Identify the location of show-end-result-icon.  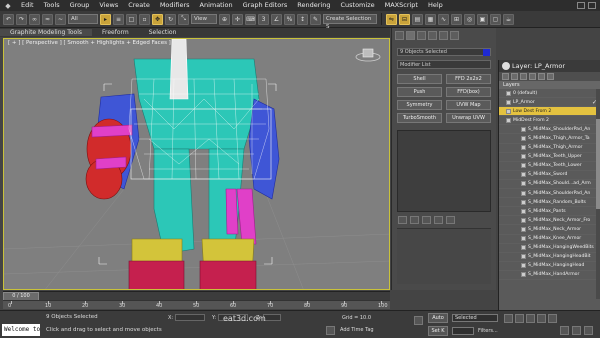
(414, 220).